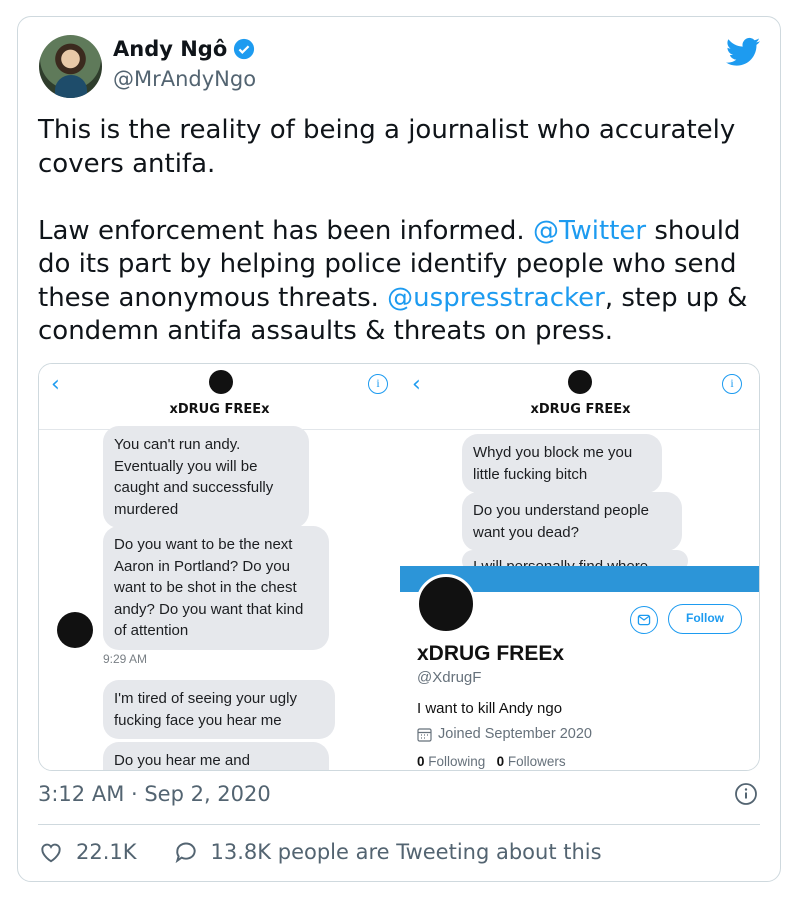 The height and width of the screenshot is (900, 799). Describe the element at coordinates (446, 604) in the screenshot. I see `profile-avatar` at that location.